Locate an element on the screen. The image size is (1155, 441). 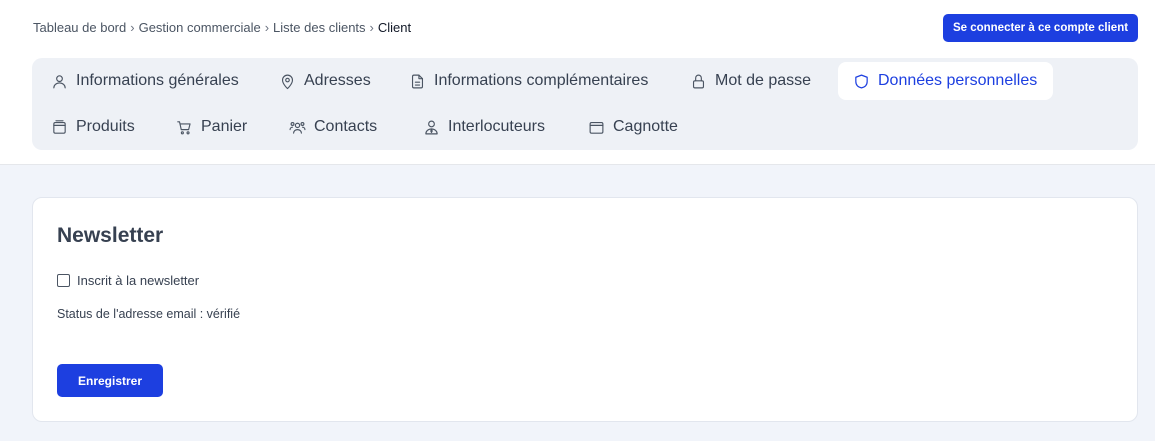
tab-contacts: Contacts is located at coordinates (333, 127).